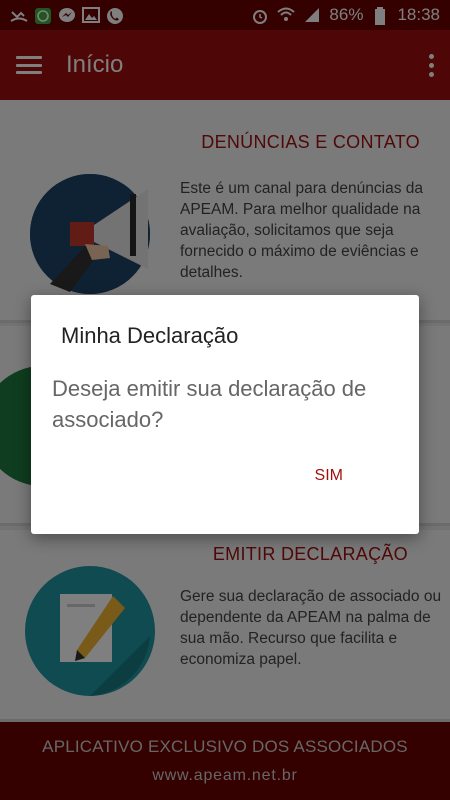  Describe the element at coordinates (329, 476) in the screenshot. I see `confirm-button: SIM` at that location.